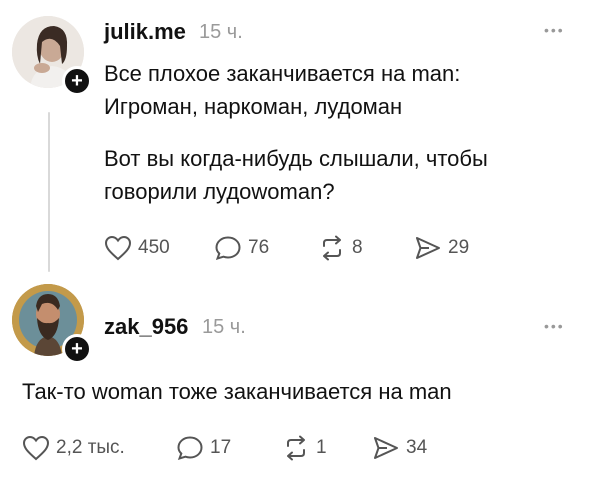 Image resolution: width=600 pixels, height=477 pixels. What do you see at coordinates (221, 447) in the screenshot?
I see `comment-count: 17` at bounding box center [221, 447].